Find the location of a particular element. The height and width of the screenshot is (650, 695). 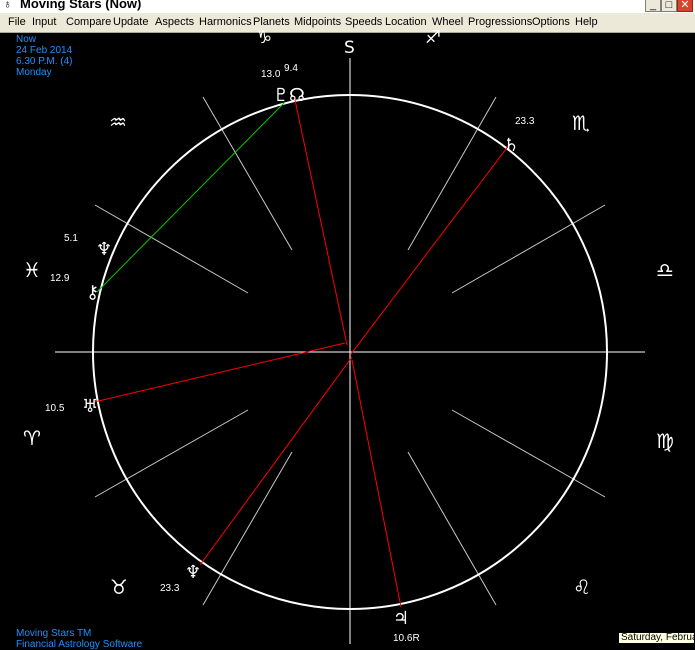

uranus-icon: ♅ is located at coordinates (90, 406).